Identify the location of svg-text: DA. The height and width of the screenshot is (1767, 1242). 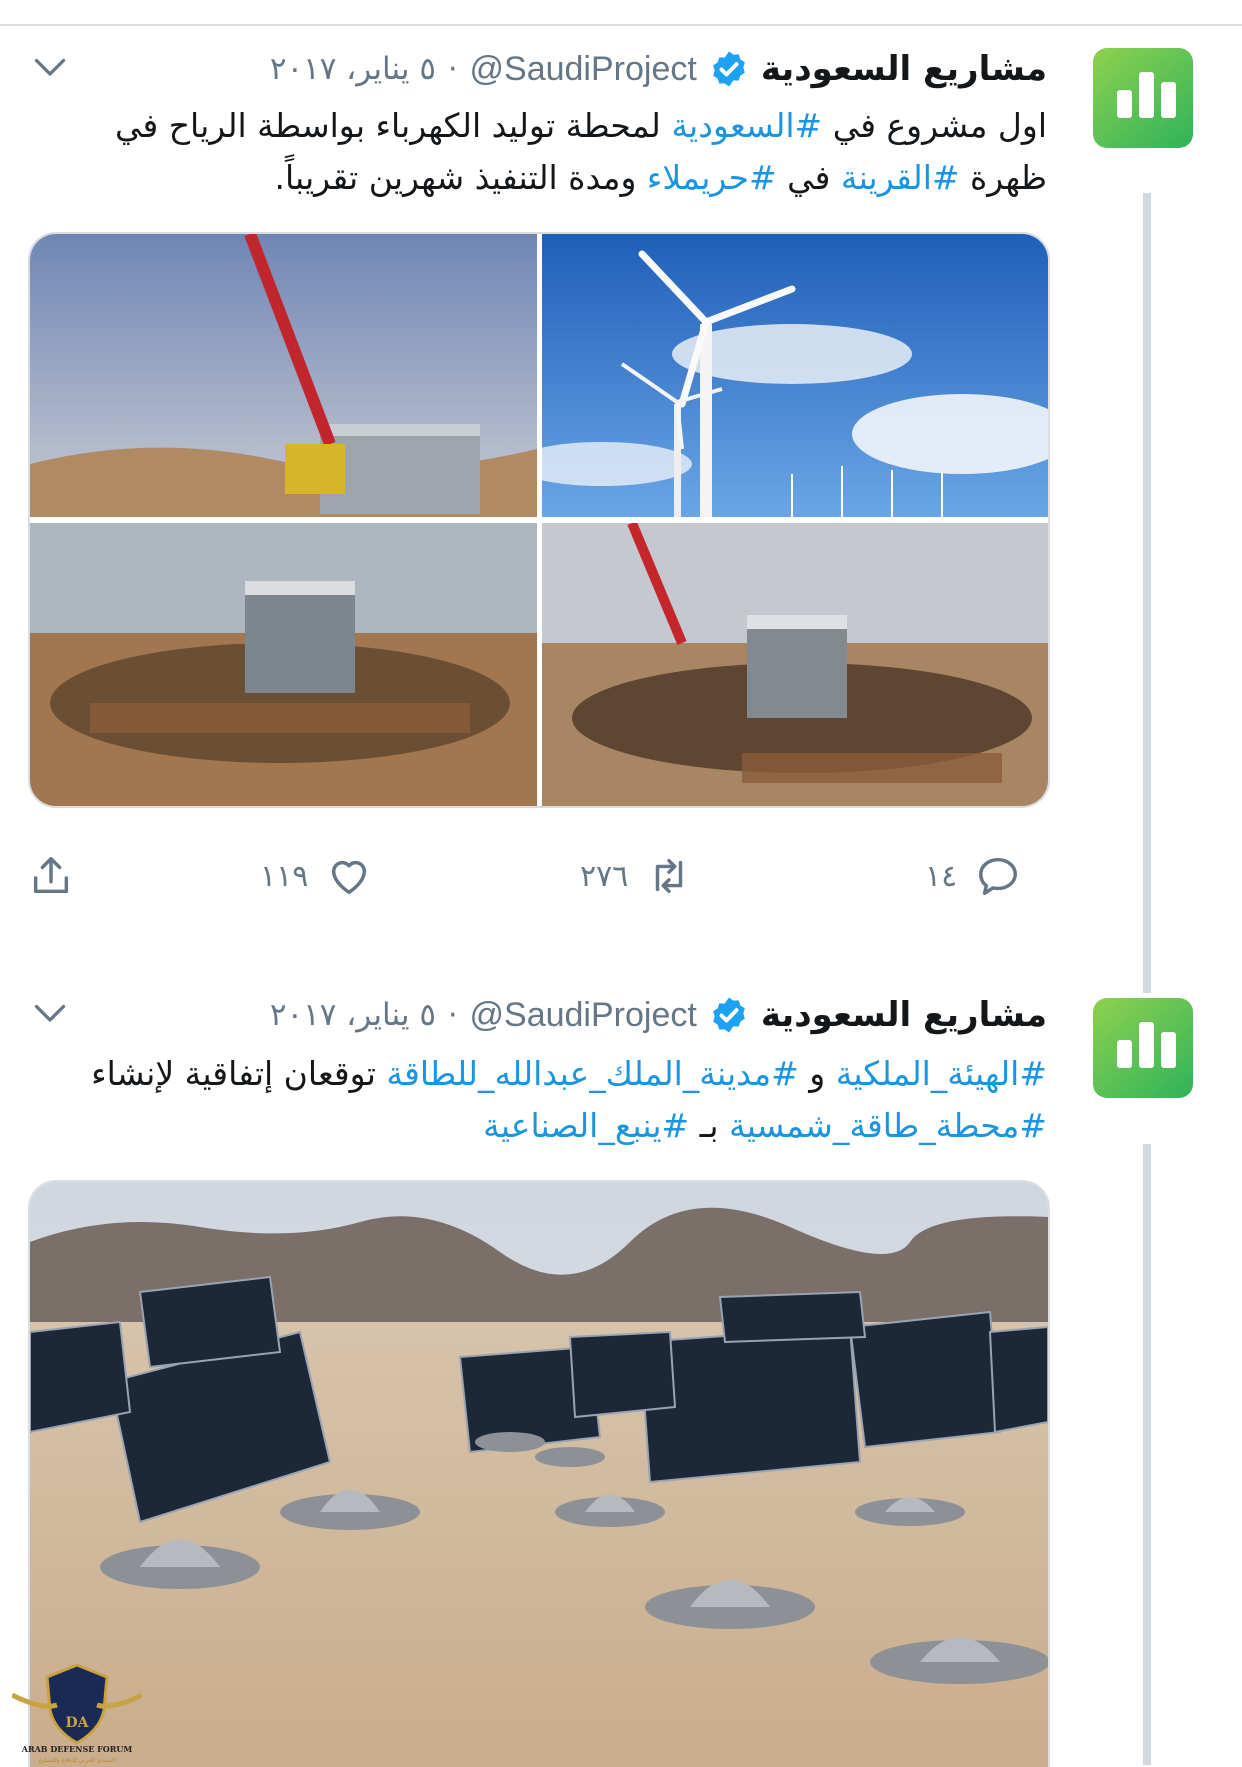
(77, 1723).